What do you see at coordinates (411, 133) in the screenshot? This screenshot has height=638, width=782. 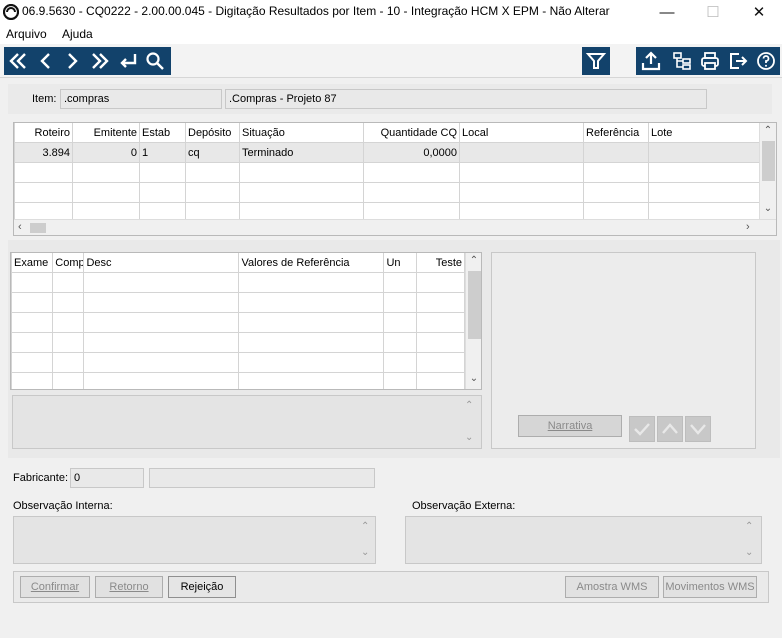 I see `col-quantidade-cq: Quantidade CQ` at bounding box center [411, 133].